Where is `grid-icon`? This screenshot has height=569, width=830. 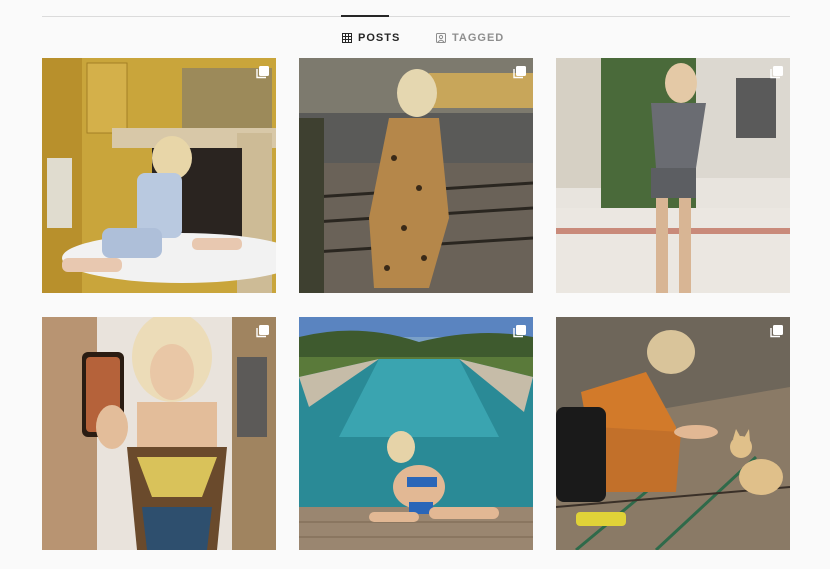 grid-icon is located at coordinates (347, 38).